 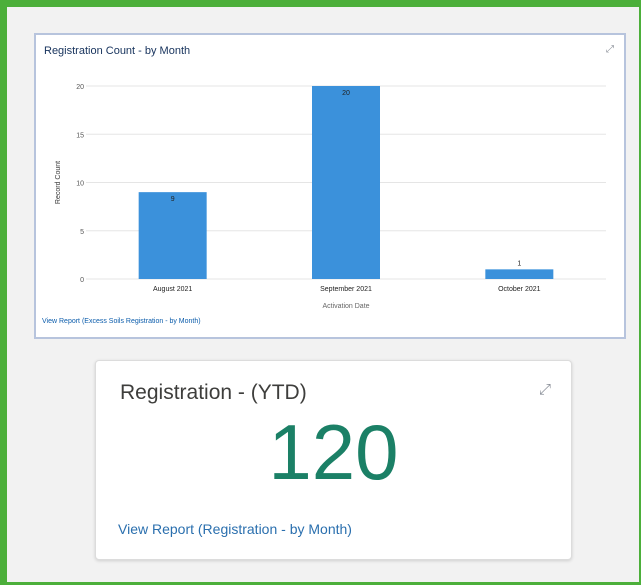 What do you see at coordinates (172, 289) in the screenshot?
I see `x-tick-label: August 2021` at bounding box center [172, 289].